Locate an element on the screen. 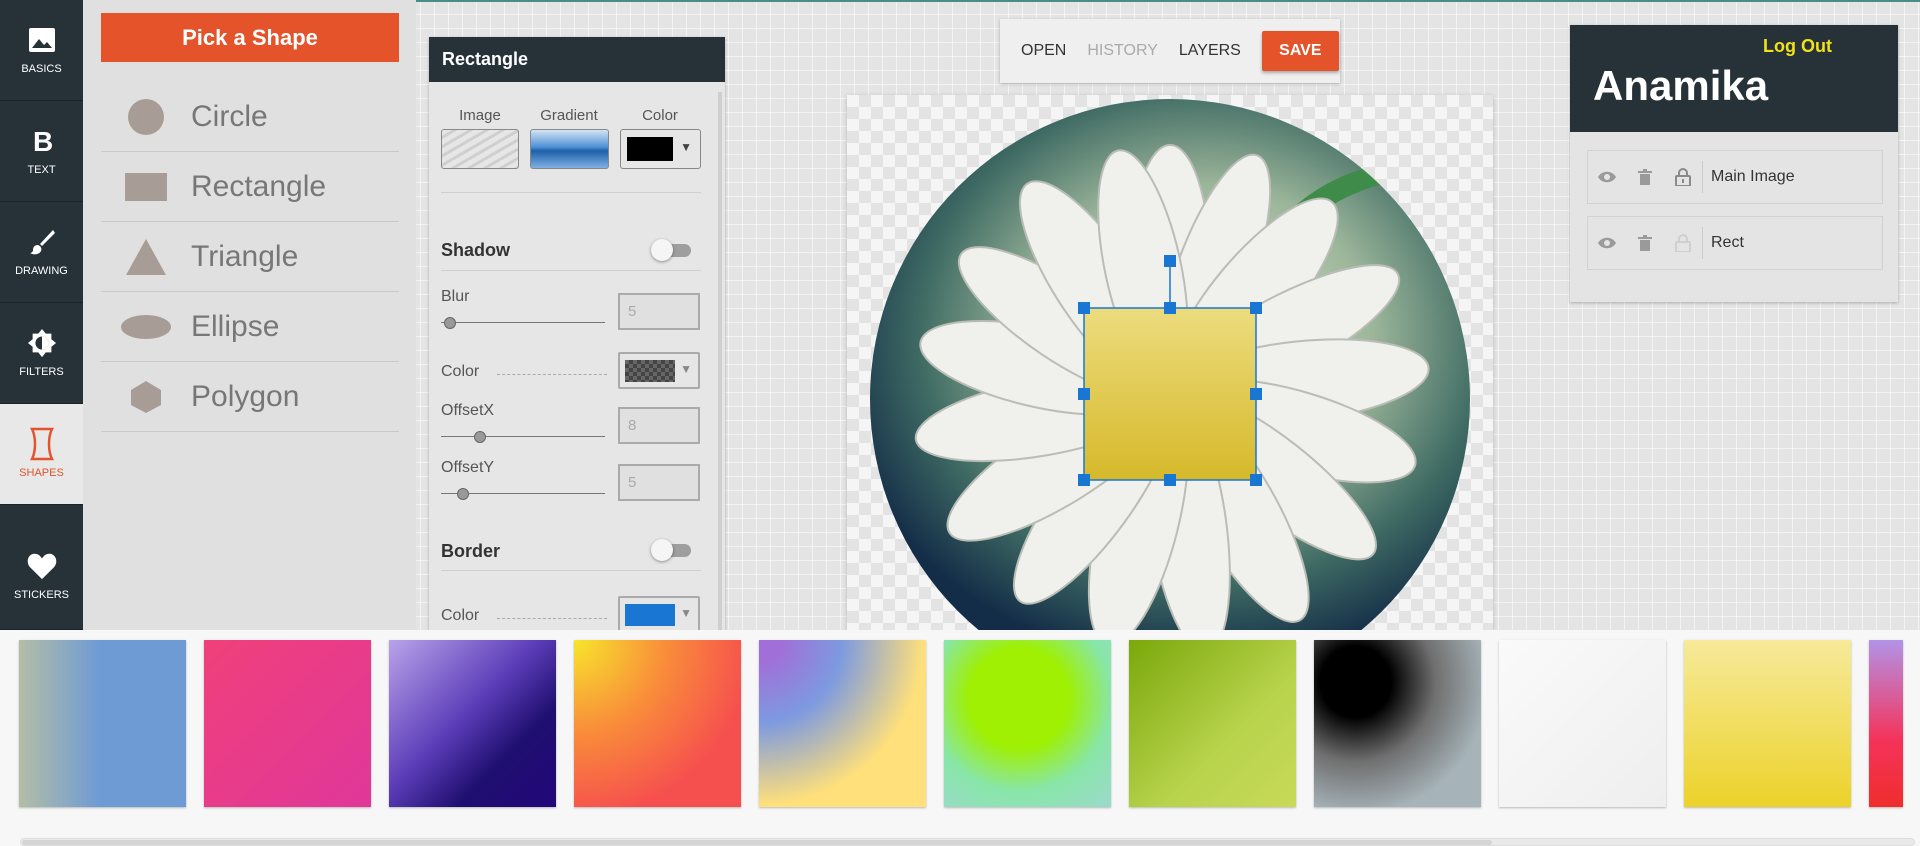 The image size is (1920, 846). bold-b-icon: B is located at coordinates (42, 141).